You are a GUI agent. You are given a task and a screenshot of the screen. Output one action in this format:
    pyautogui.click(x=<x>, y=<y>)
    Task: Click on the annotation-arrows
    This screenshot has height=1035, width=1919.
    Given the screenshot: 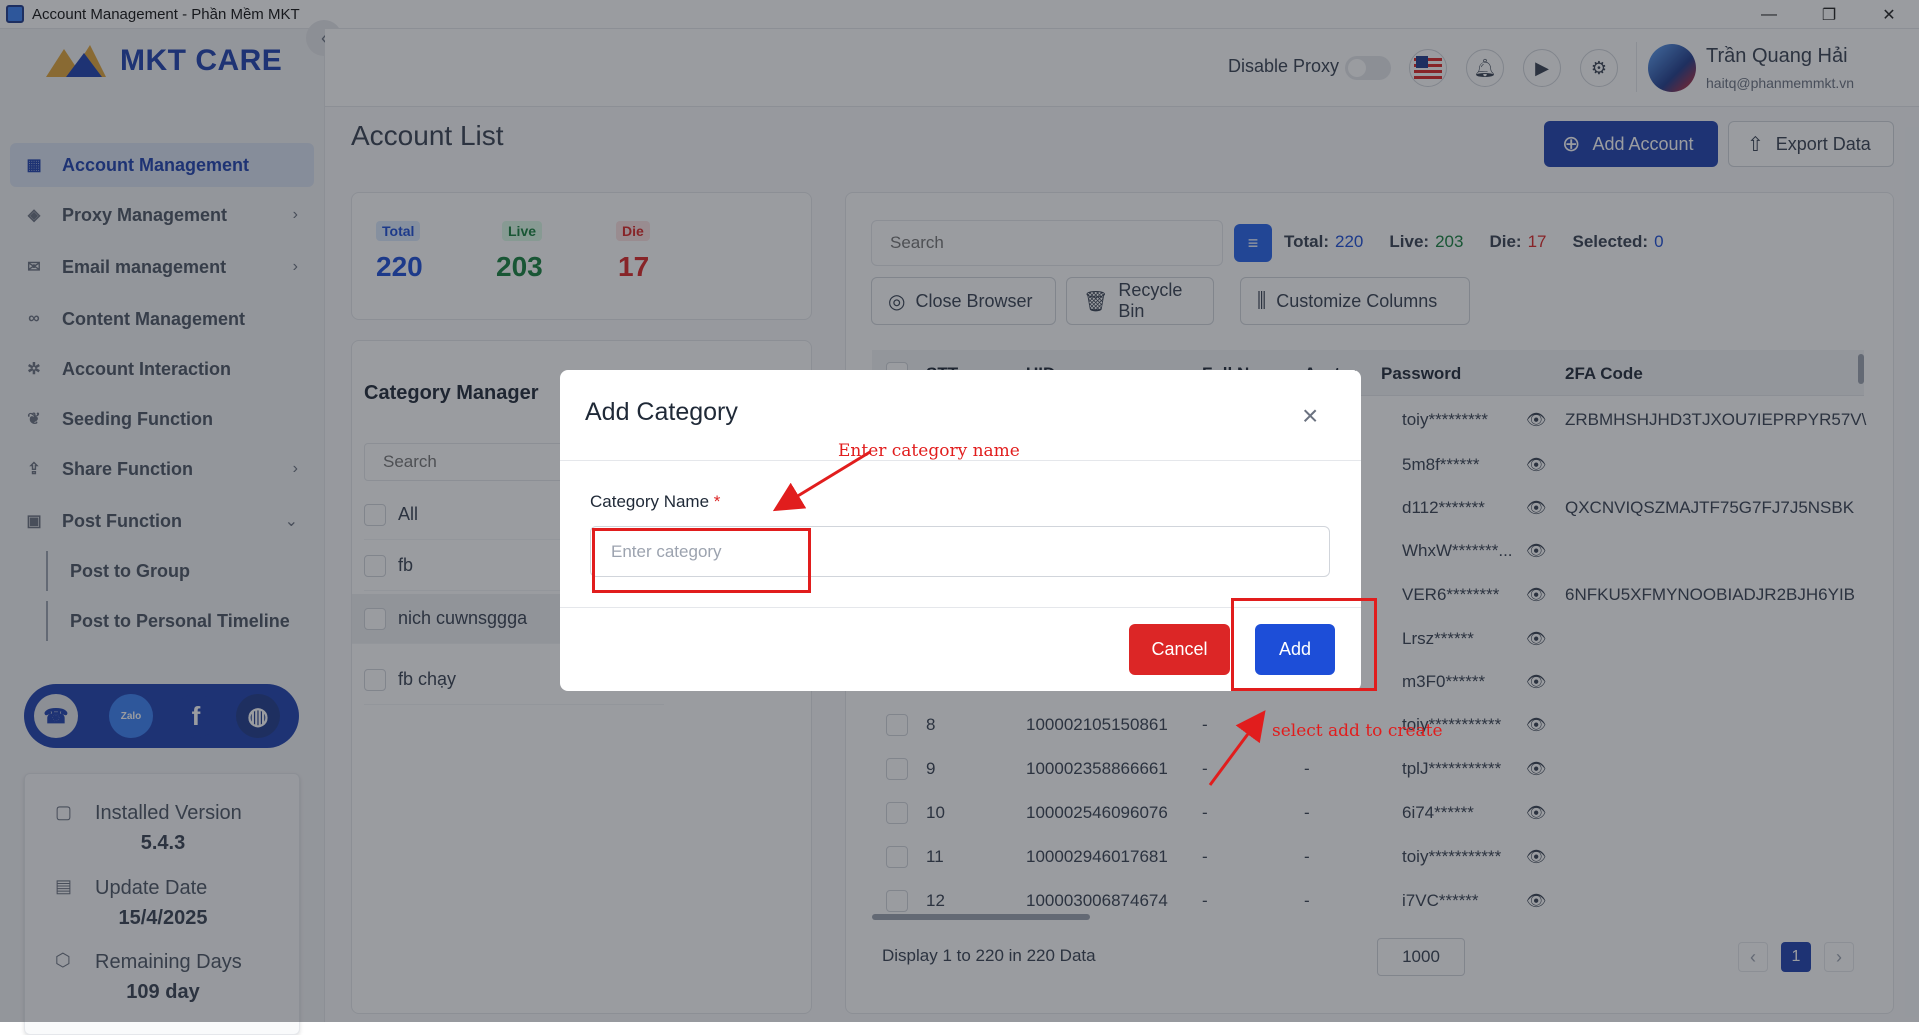 What is the action you would take?
    pyautogui.click(x=1019, y=618)
    